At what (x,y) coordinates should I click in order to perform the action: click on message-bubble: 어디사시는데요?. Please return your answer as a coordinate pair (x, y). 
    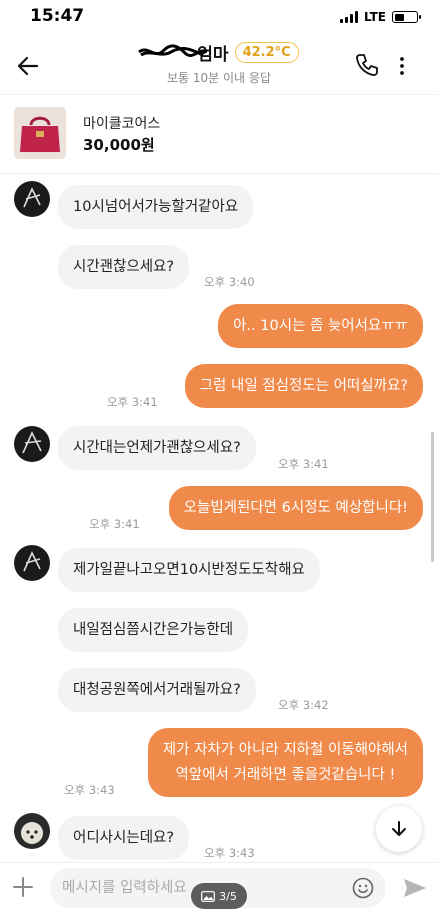
    Looking at the image, I should click on (124, 838).